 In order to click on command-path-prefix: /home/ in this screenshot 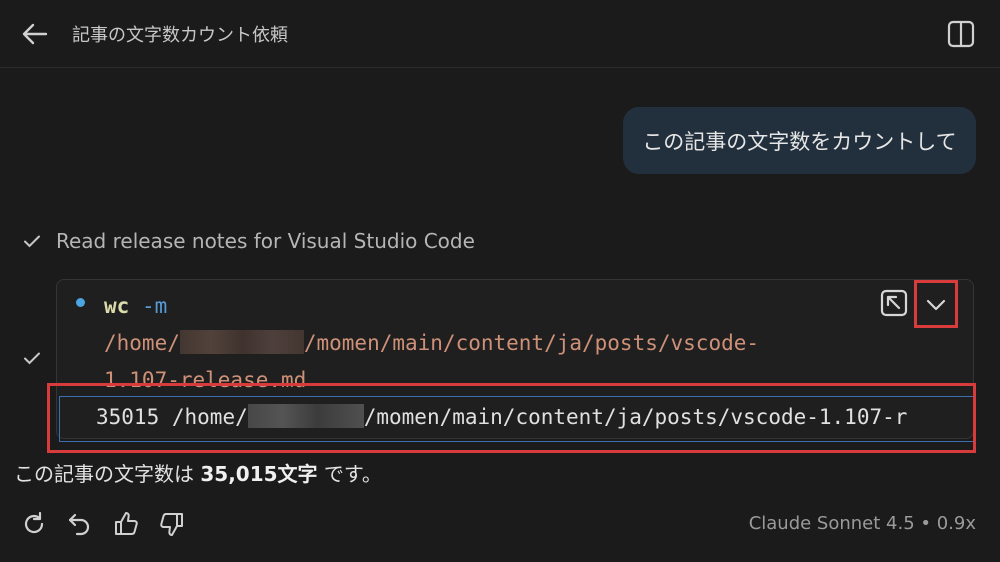, I will do `click(142, 343)`.